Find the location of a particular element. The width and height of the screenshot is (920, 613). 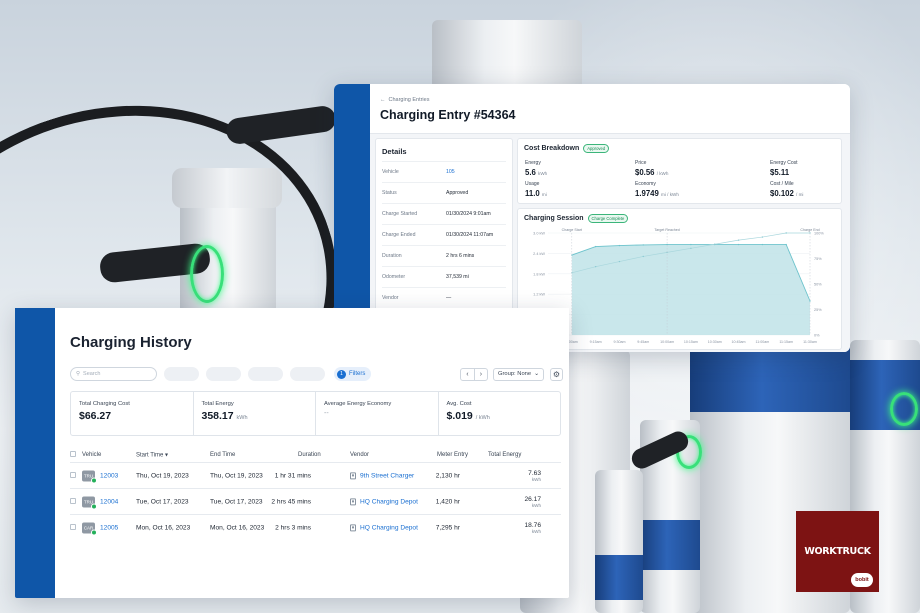

detail-value: 01/30/2024 9:01am is located at coordinates (468, 214).